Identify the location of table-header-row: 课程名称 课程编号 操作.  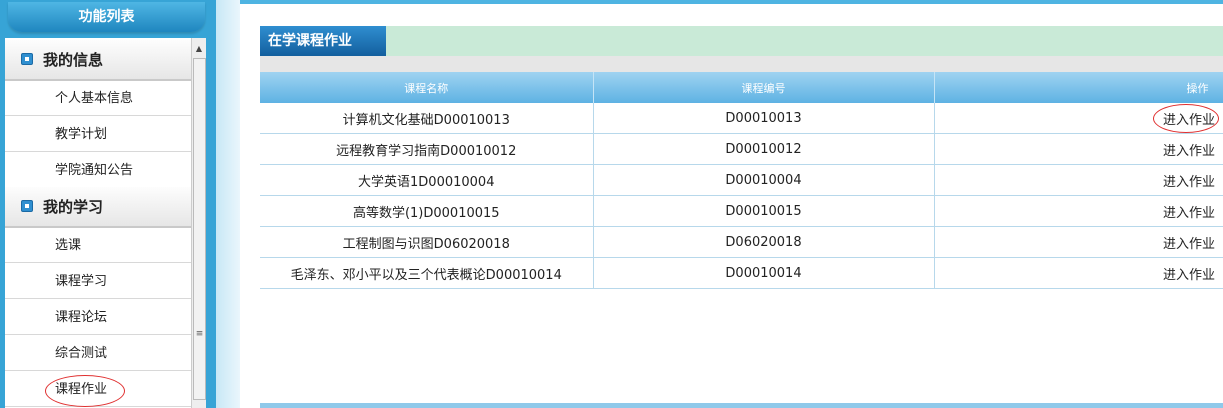
(741, 87).